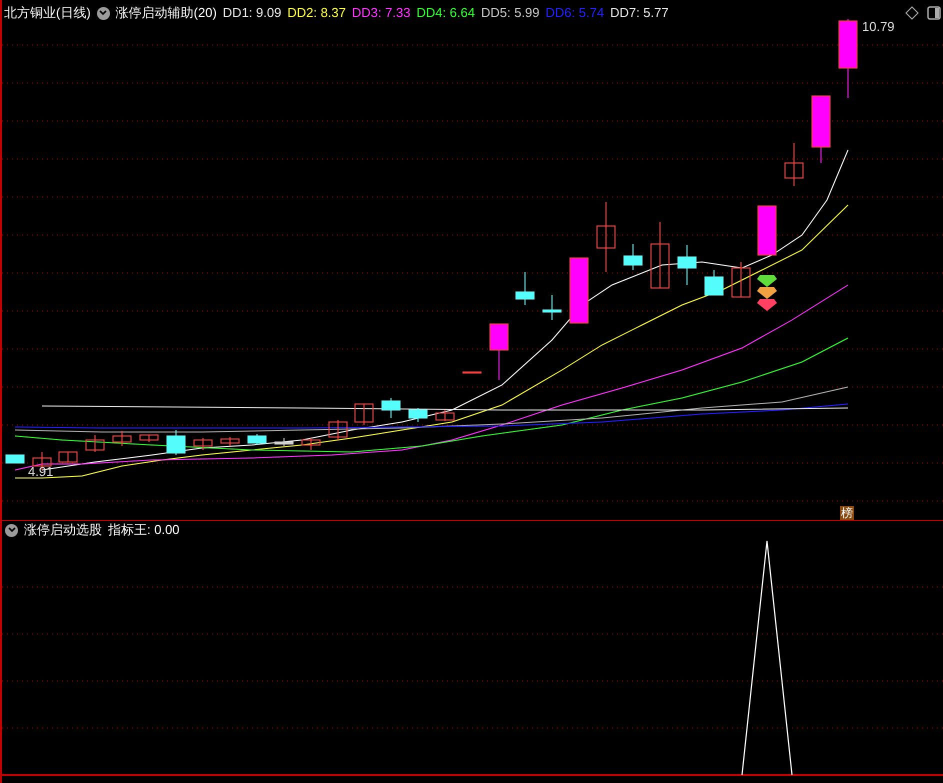  I want to click on legend-value: DD4: 6.64, so click(445, 13).